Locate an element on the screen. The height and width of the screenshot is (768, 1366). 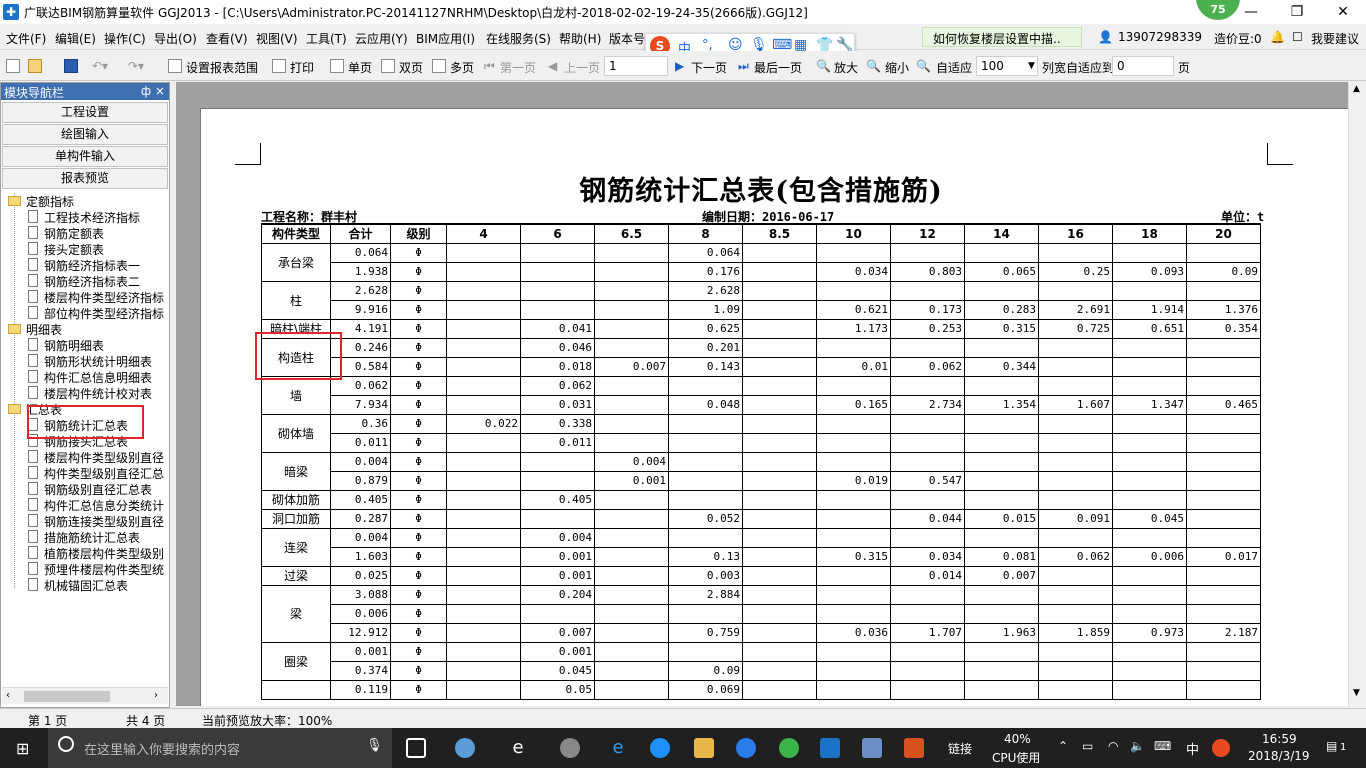
page-number-input: 1 is located at coordinates (636, 66).